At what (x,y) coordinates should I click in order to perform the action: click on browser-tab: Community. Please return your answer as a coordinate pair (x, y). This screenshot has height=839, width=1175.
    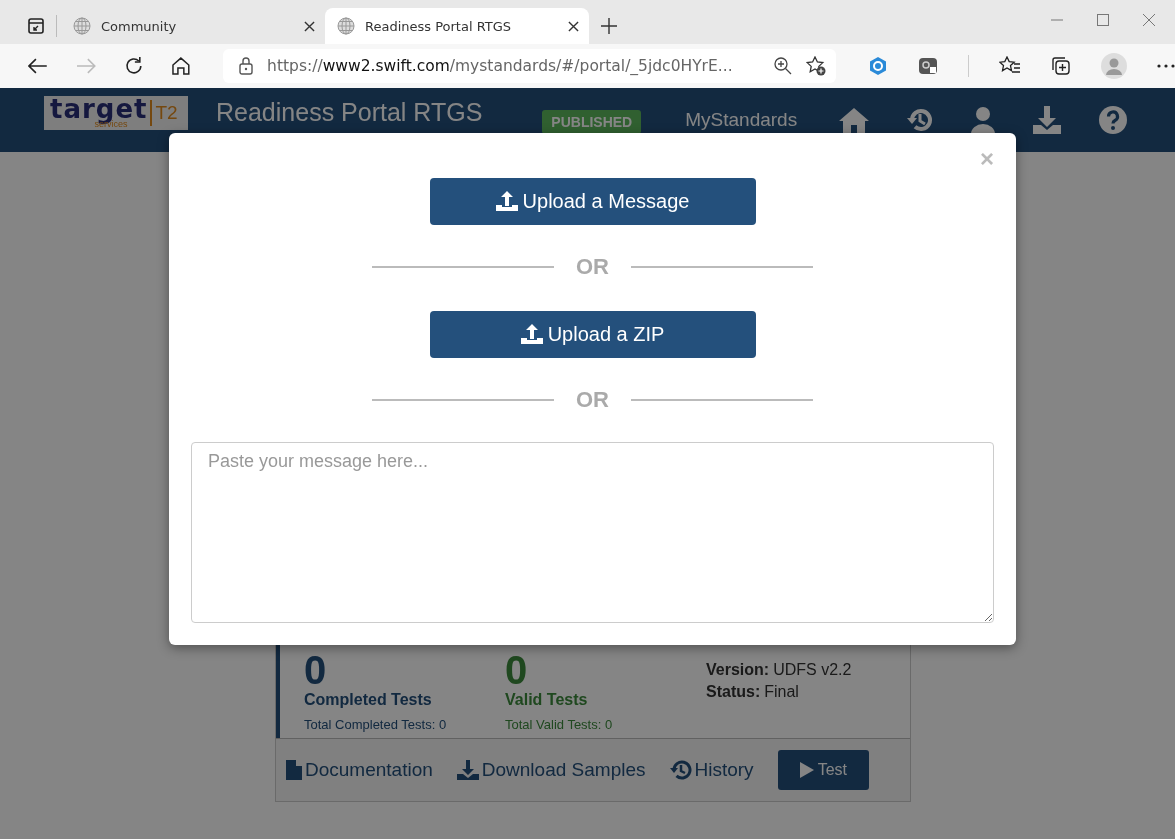
    Looking at the image, I should click on (193, 26).